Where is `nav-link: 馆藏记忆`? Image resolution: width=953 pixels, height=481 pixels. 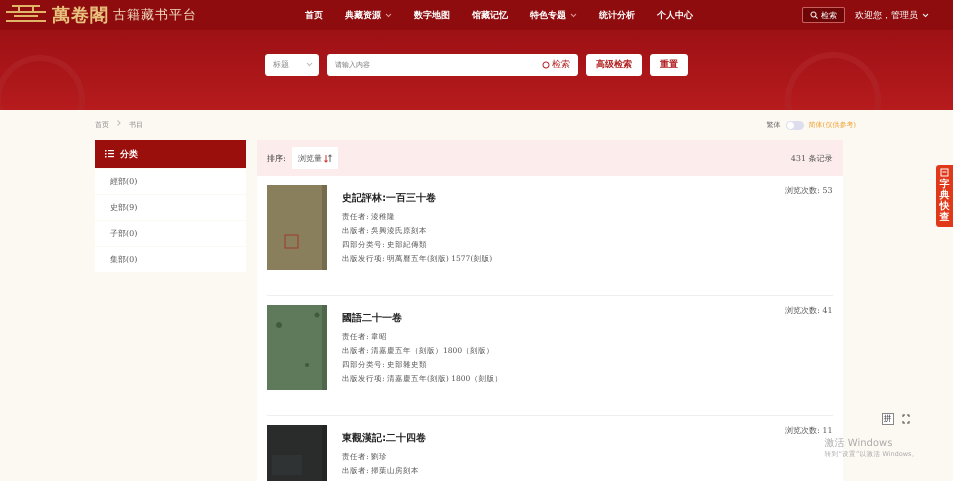 nav-link: 馆藏记忆 is located at coordinates (490, 15).